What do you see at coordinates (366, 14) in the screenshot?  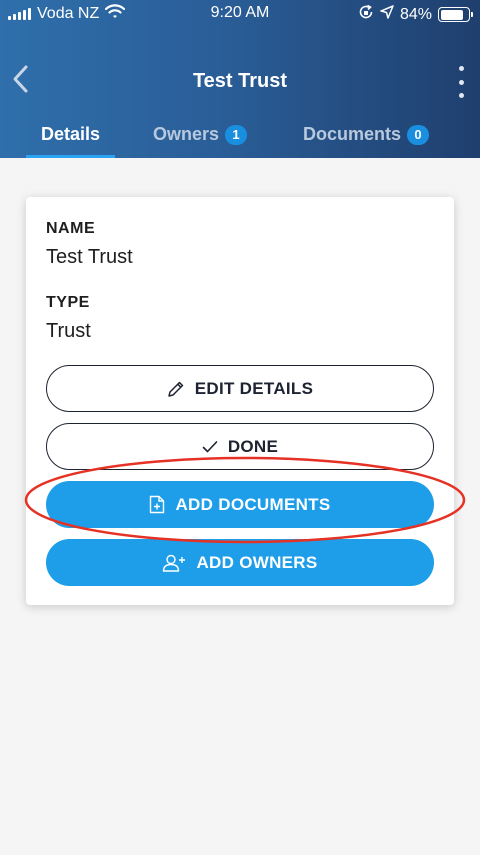 I see `orientation-lock-icon` at bounding box center [366, 14].